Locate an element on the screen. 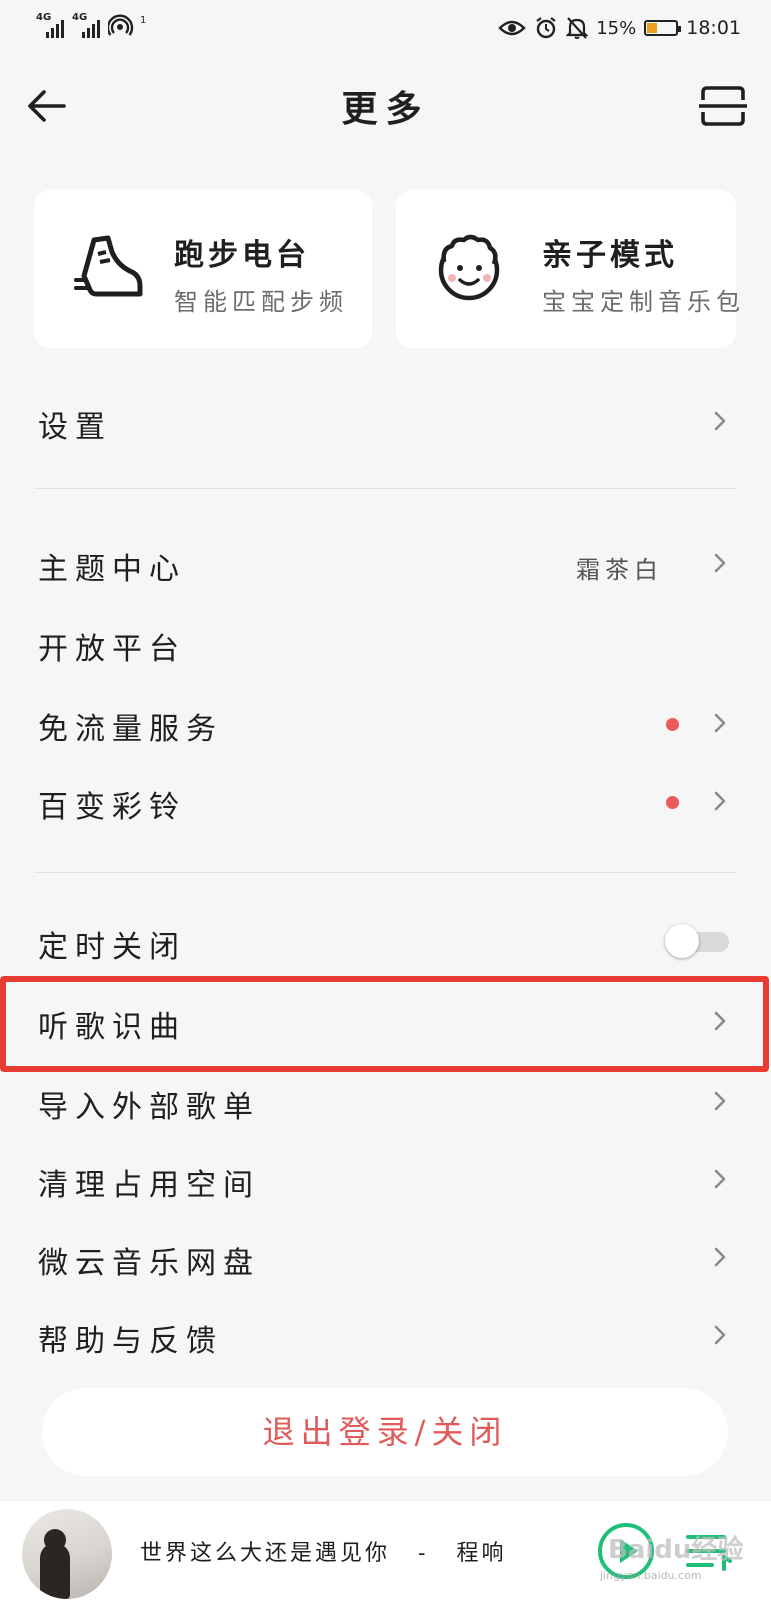  row-label: 导入外部歌单 is located at coordinates (149, 1107).